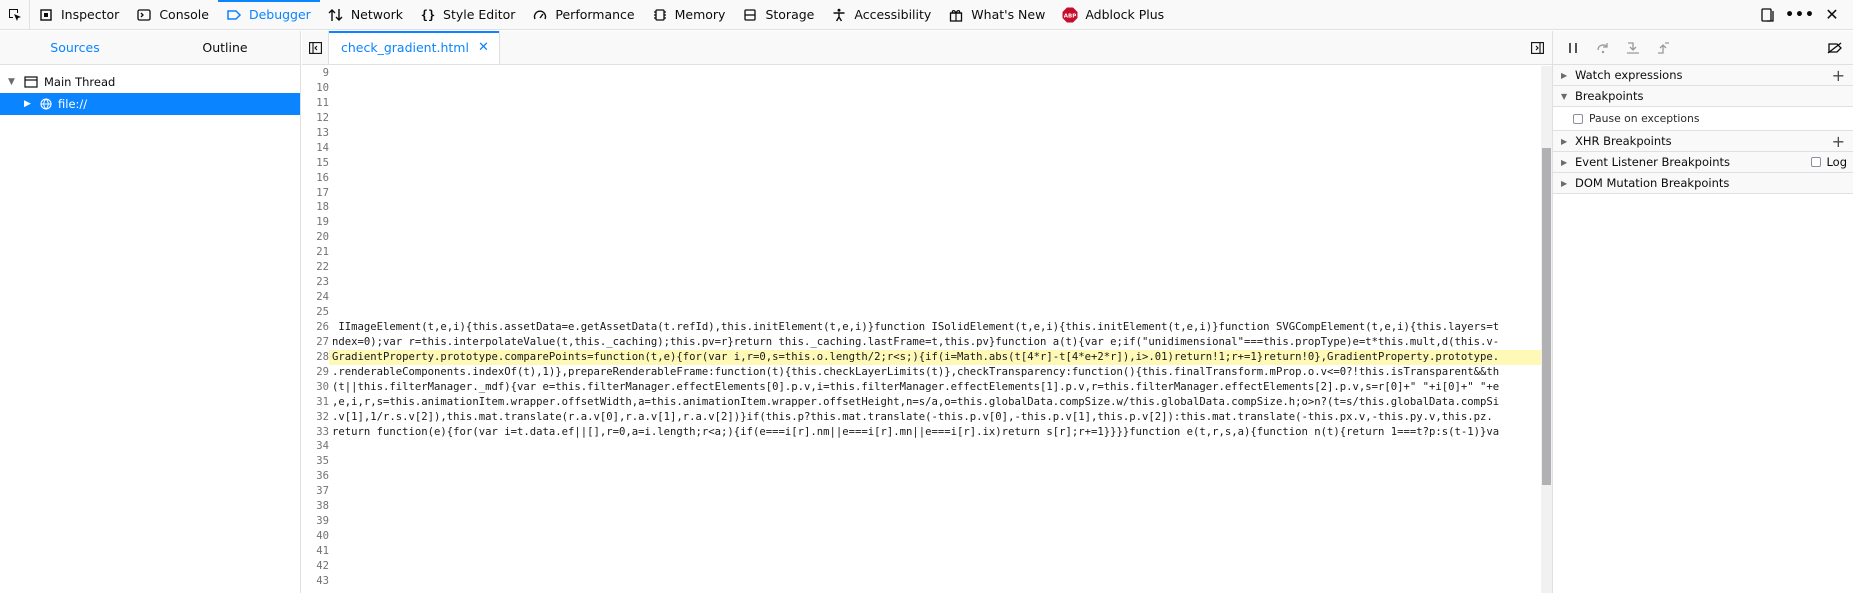  I want to click on line-number: 10, so click(315, 88).